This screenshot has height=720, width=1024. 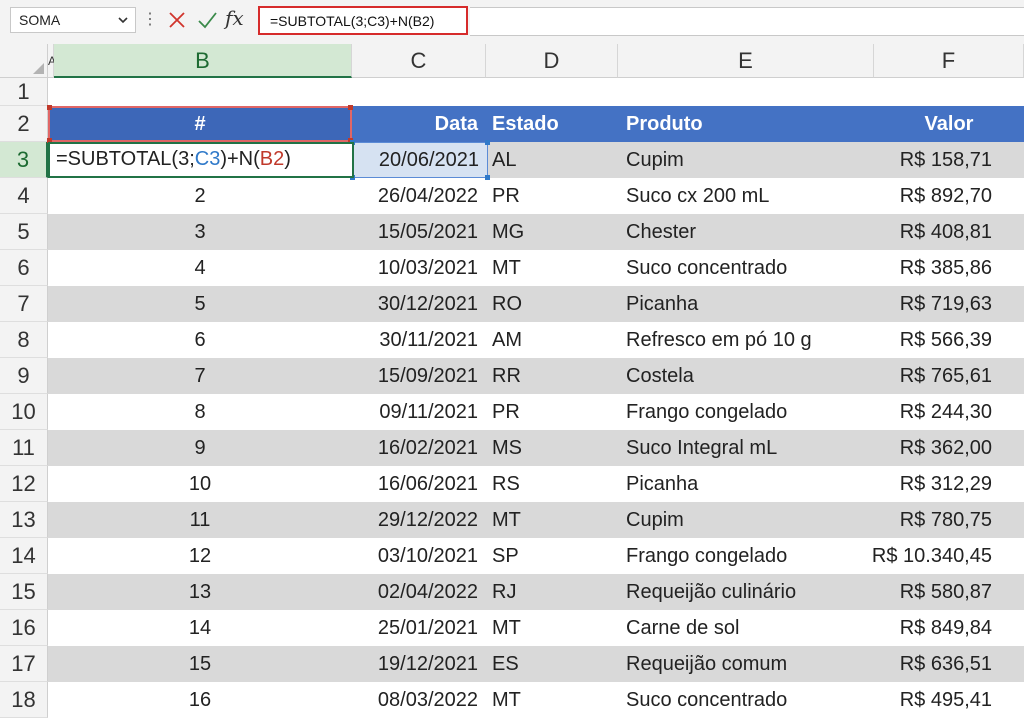 I want to click on row-header-6: 6, so click(x=24, y=268).